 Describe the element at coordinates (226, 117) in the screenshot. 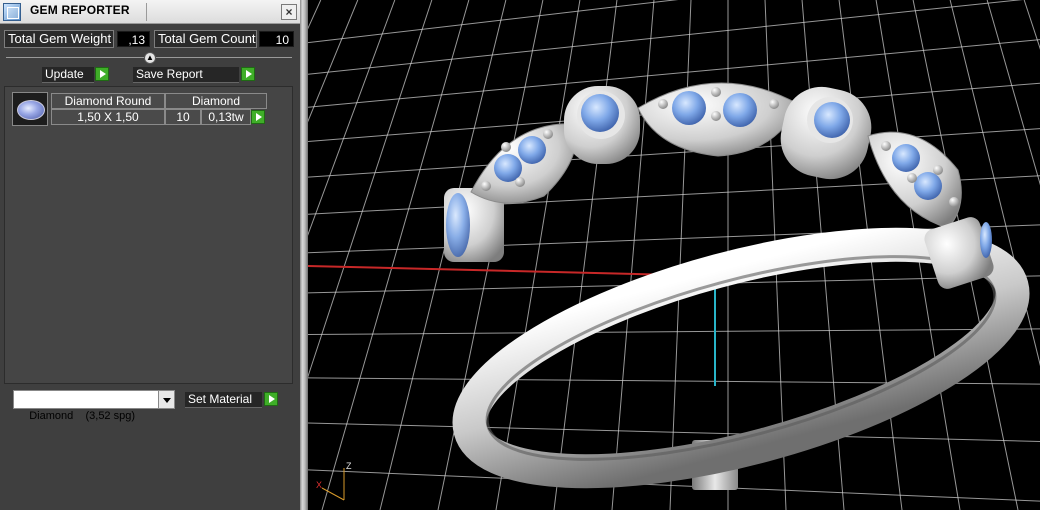

I see `gem-weight: 0,13tw` at that location.